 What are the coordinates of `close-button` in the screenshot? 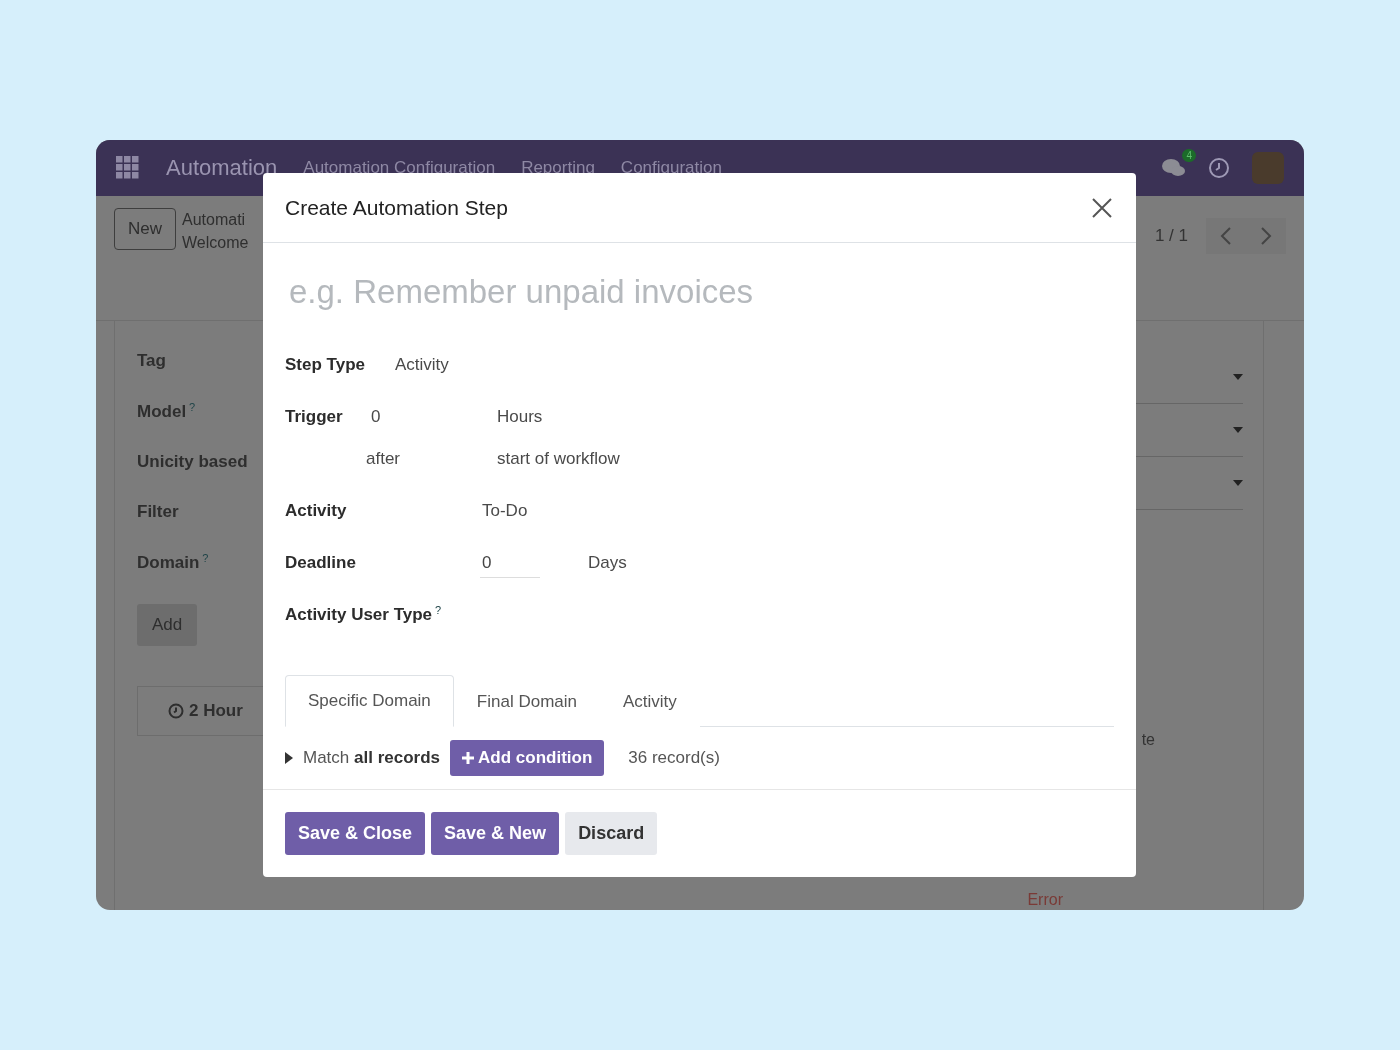 It's located at (1102, 207).